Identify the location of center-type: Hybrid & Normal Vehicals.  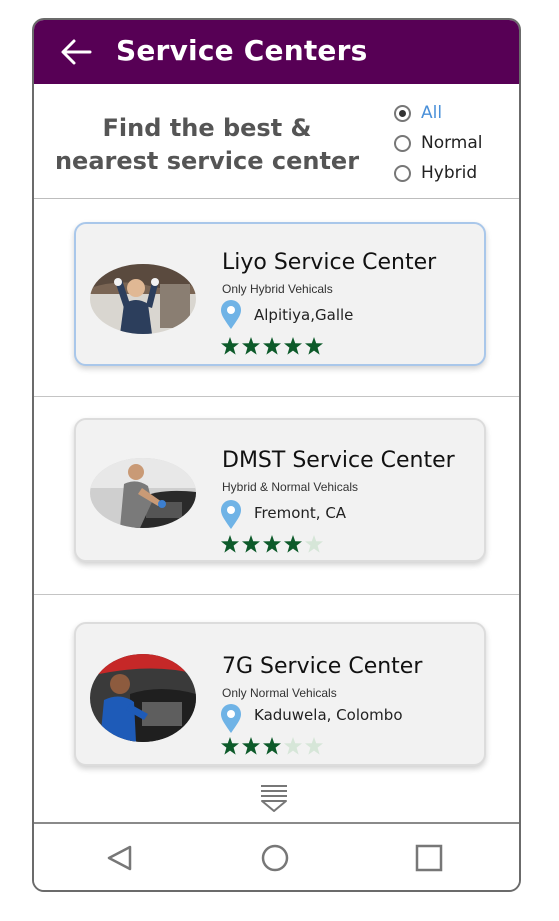
(290, 487).